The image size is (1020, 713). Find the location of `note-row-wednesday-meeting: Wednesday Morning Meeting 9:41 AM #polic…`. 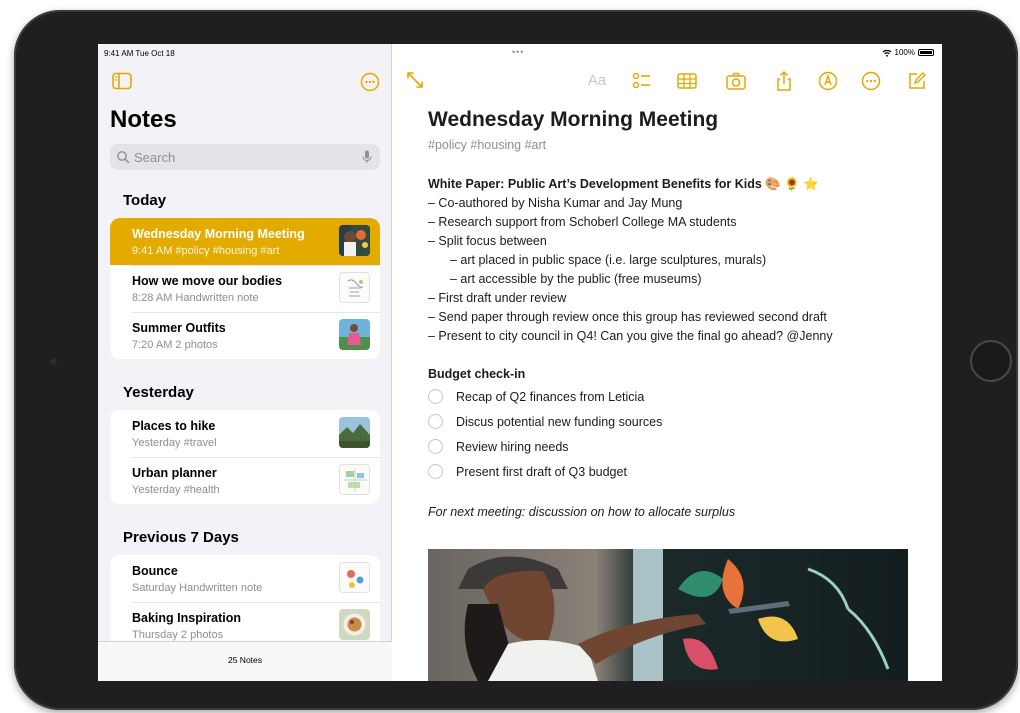

note-row-wednesday-meeting: Wednesday Morning Meeting 9:41 AM #polic… is located at coordinates (245, 241).